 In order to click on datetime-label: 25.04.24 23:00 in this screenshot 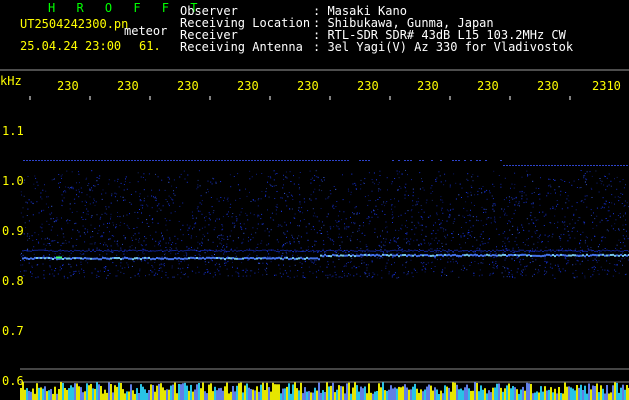, I will do `click(71, 46)`.